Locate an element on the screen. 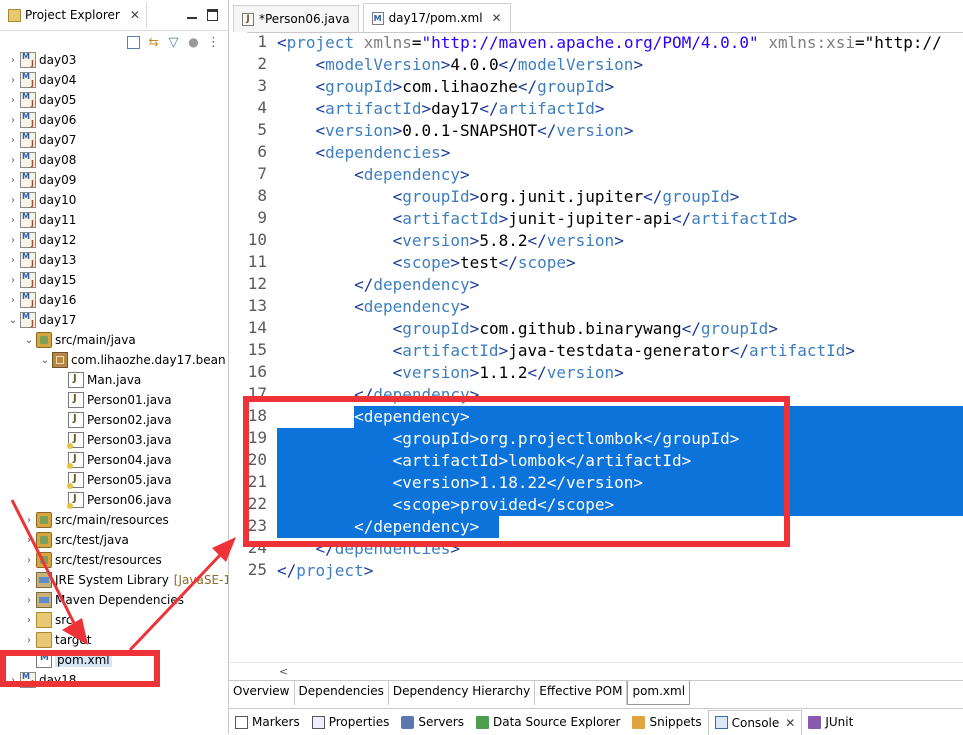 The width and height of the screenshot is (963, 735). tree-item: › src/main/resources is located at coordinates (114, 520).